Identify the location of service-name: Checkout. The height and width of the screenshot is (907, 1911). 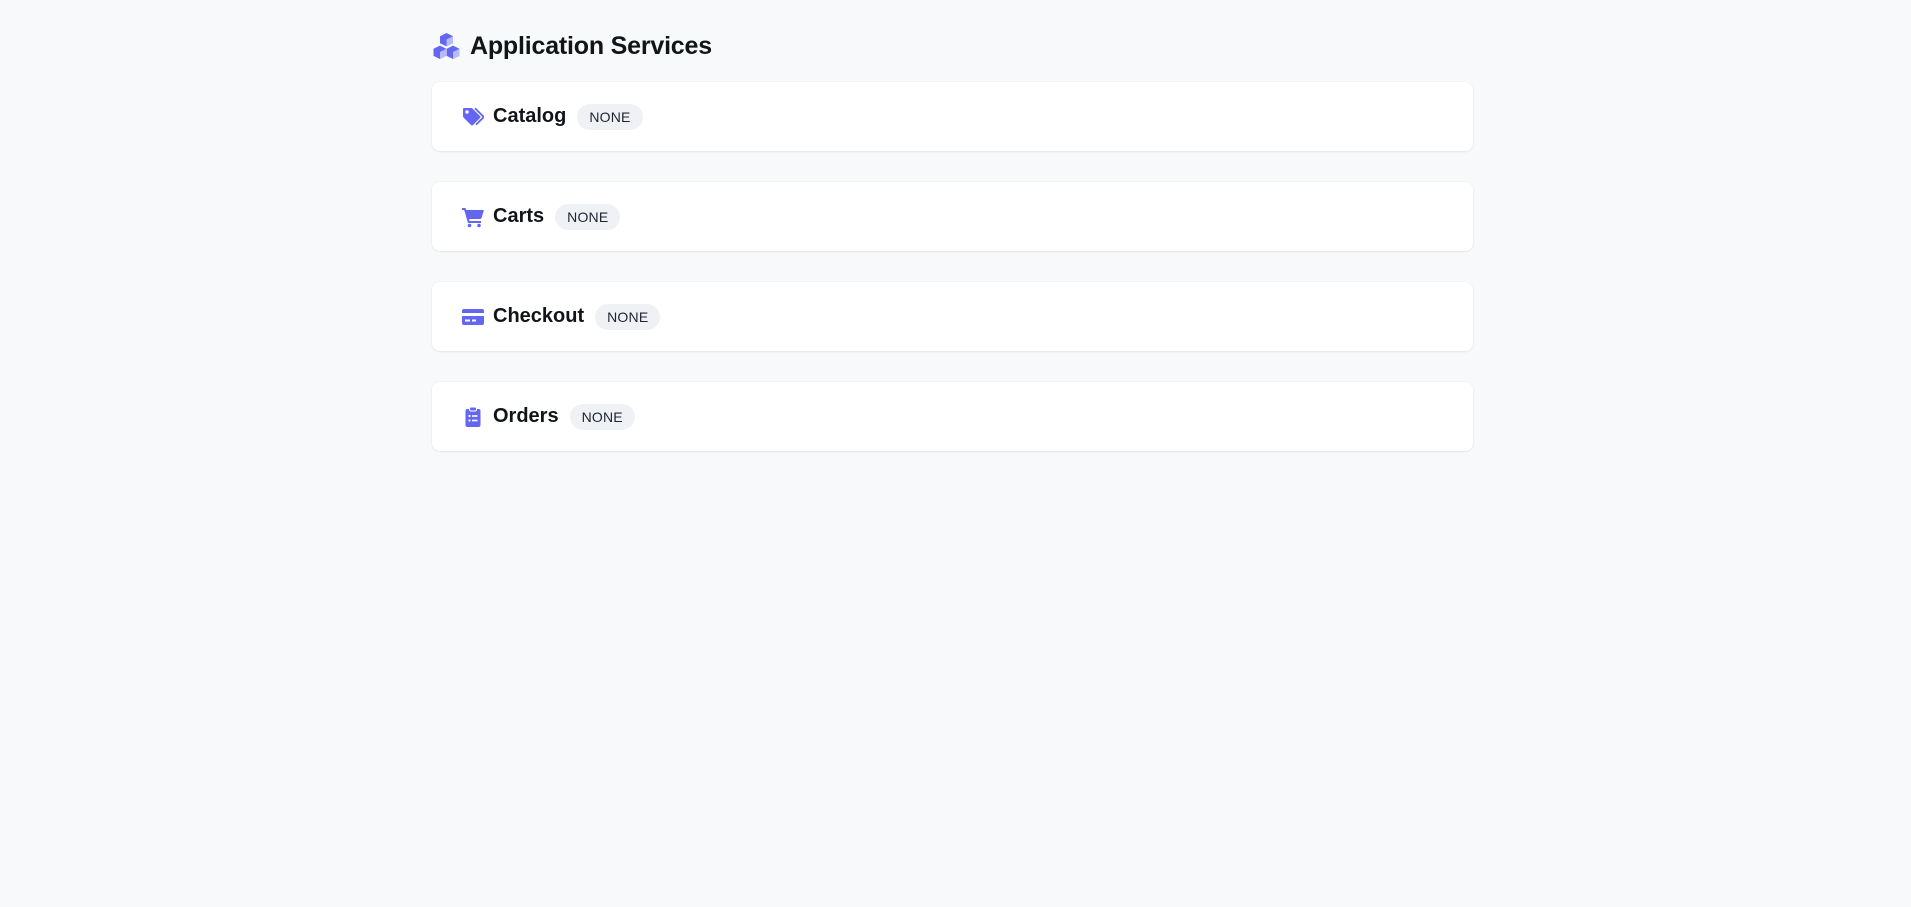
(539, 316).